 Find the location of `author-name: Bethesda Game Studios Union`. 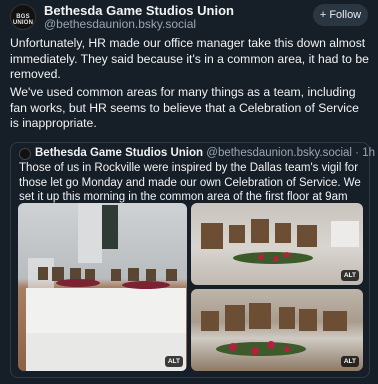

author-name: Bethesda Game Studios Union is located at coordinates (139, 10).